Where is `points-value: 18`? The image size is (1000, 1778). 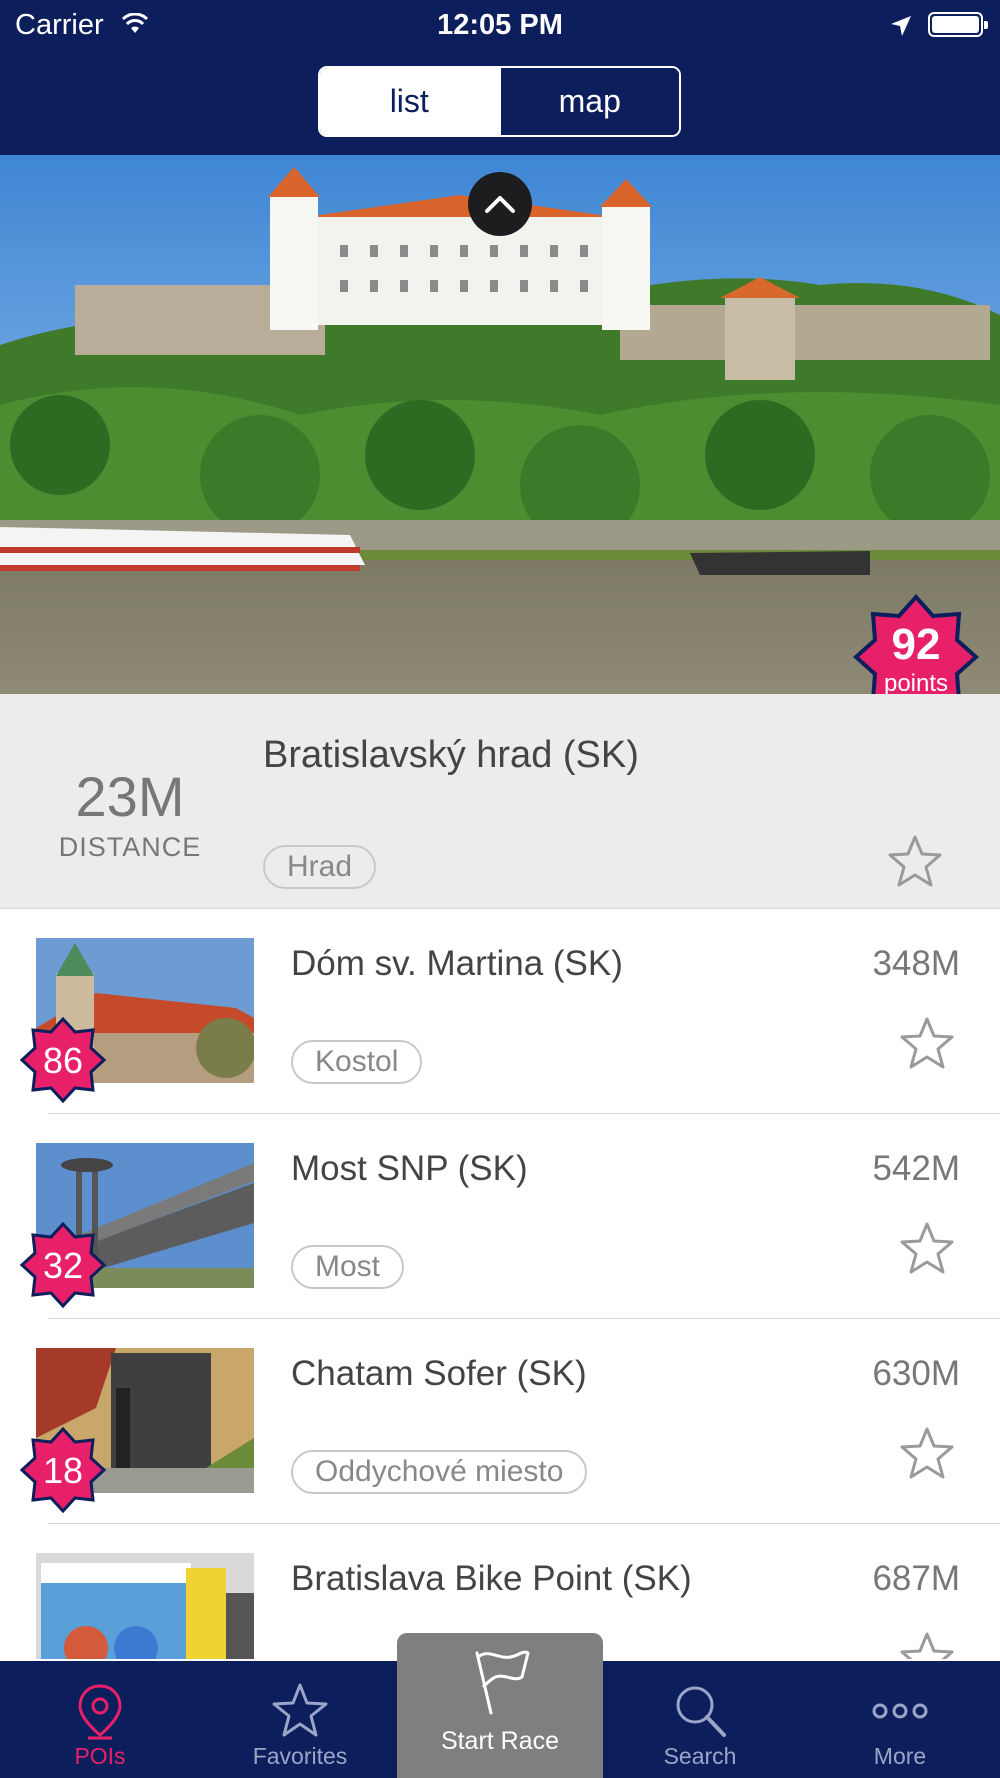
points-value: 18 is located at coordinates (63, 1470).